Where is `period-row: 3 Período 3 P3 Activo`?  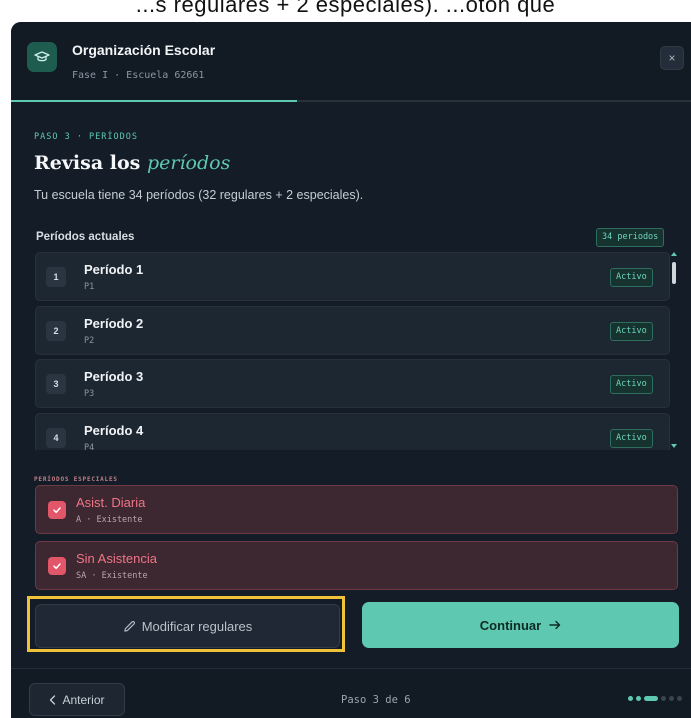 period-row: 3 Período 3 P3 Activo is located at coordinates (352, 383).